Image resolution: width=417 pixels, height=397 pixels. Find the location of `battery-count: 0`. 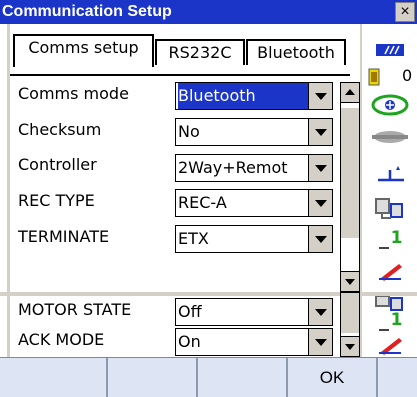

battery-count: 0 is located at coordinates (407, 75).